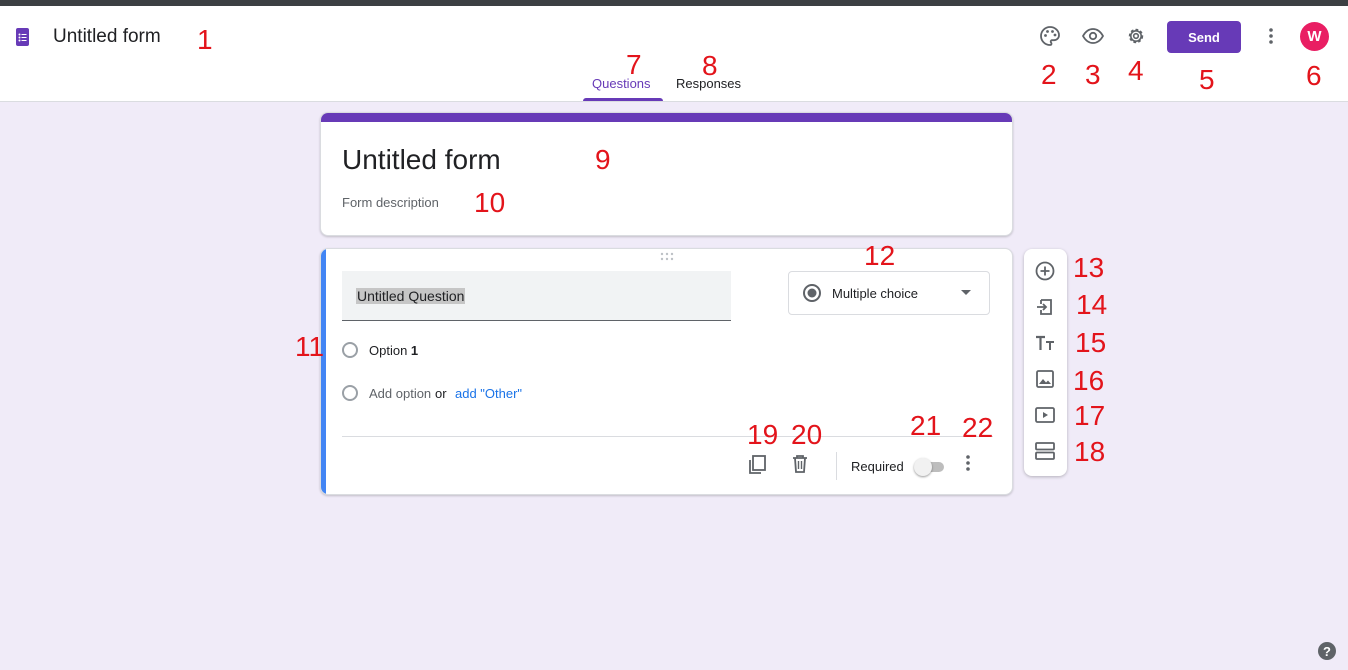 The height and width of the screenshot is (670, 1348). What do you see at coordinates (666, 174) in the screenshot?
I see `form-title-card: Untitled form Form description` at bounding box center [666, 174].